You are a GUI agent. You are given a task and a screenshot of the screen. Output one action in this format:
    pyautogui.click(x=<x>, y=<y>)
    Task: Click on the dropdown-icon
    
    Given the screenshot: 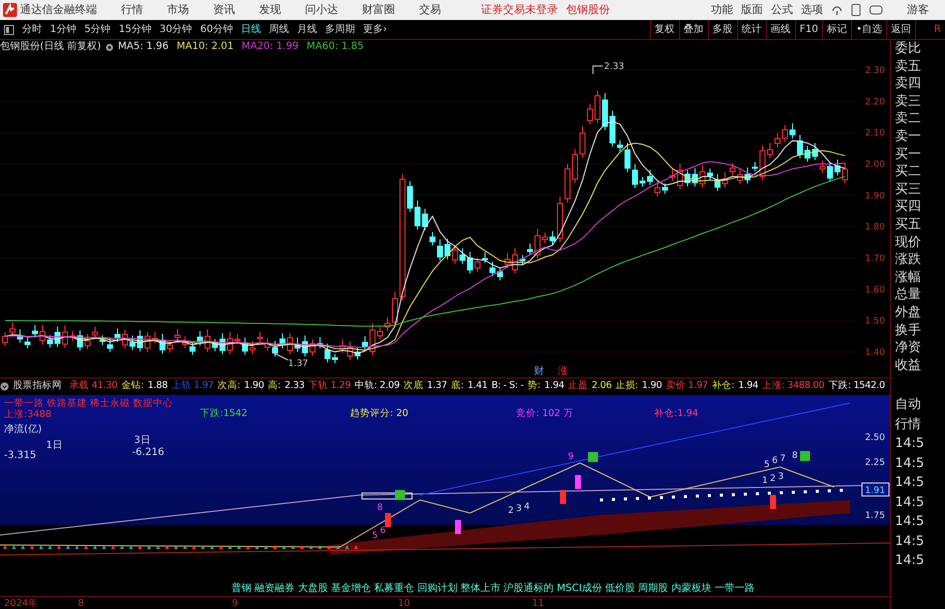 What is the action you would take?
    pyautogui.click(x=4, y=386)
    